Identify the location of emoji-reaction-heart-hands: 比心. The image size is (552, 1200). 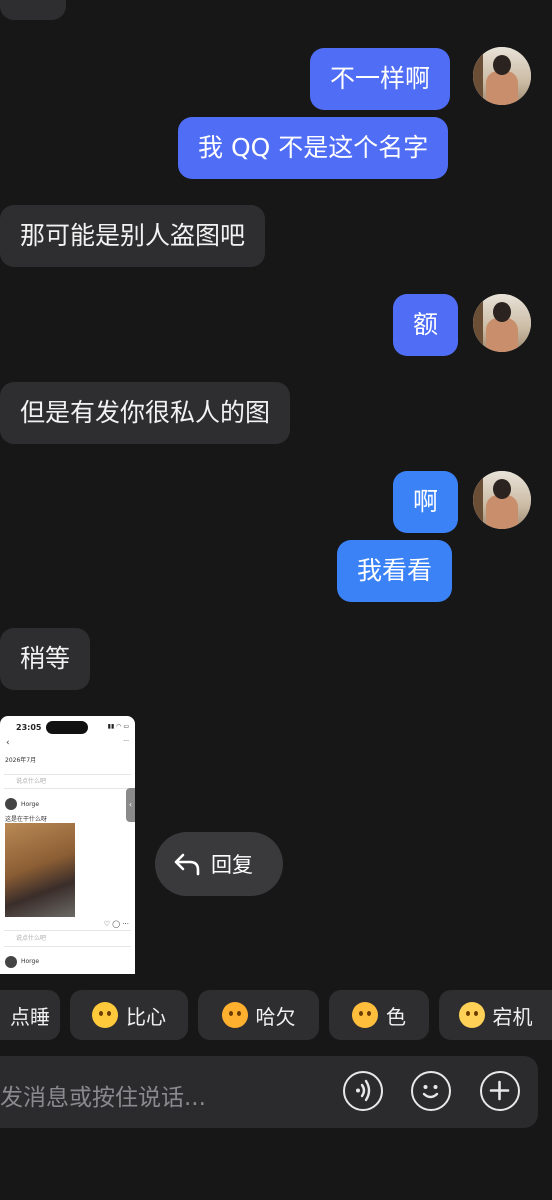
(129, 1015).